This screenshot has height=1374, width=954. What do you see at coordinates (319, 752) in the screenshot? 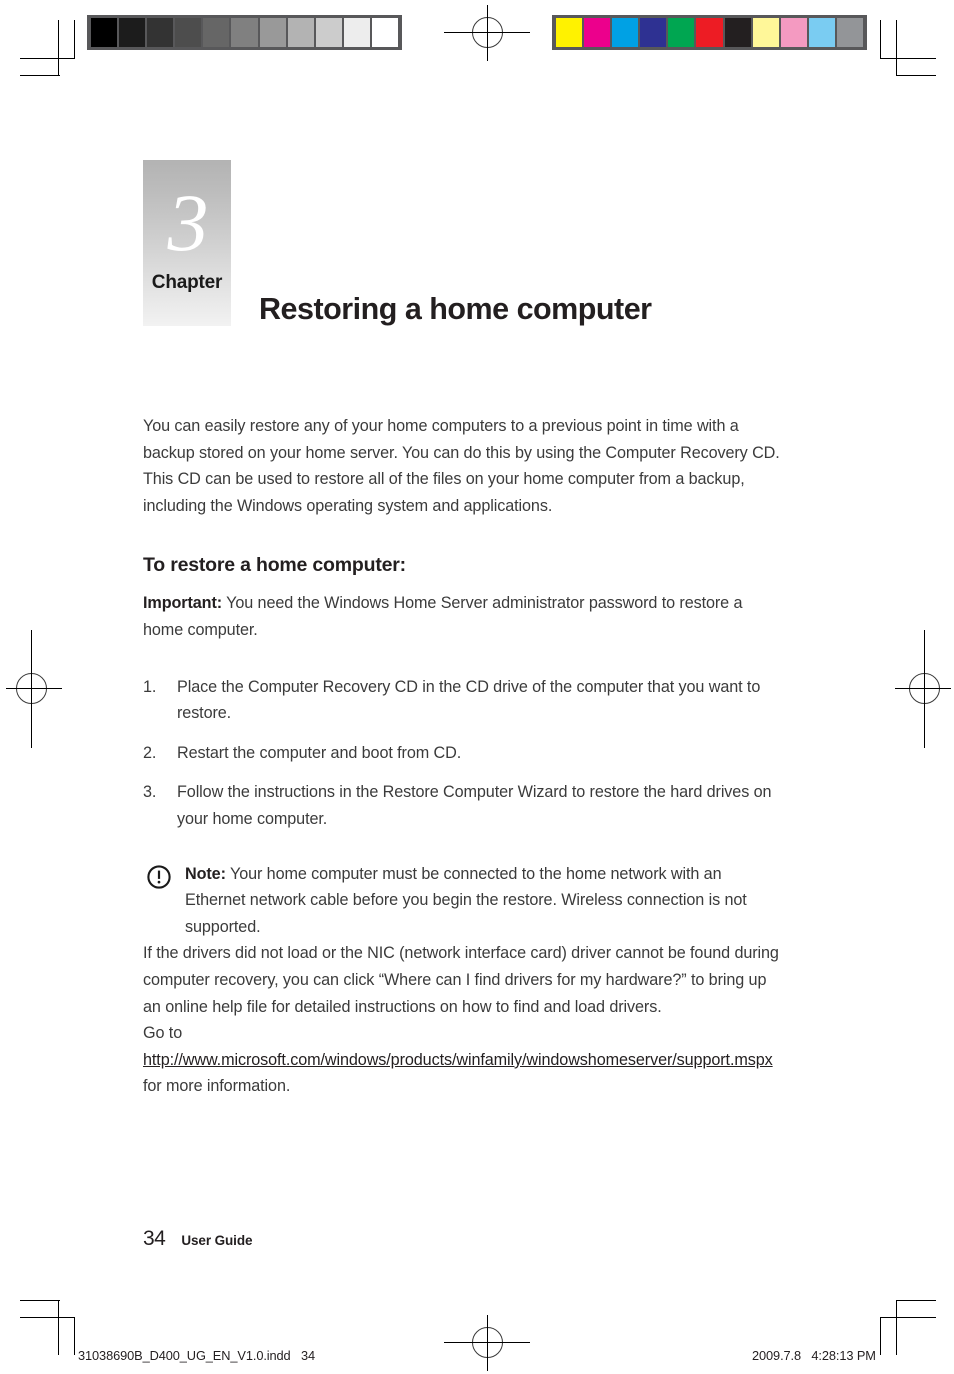
I see `step-text: Restart the computer and boot from CD.` at bounding box center [319, 752].